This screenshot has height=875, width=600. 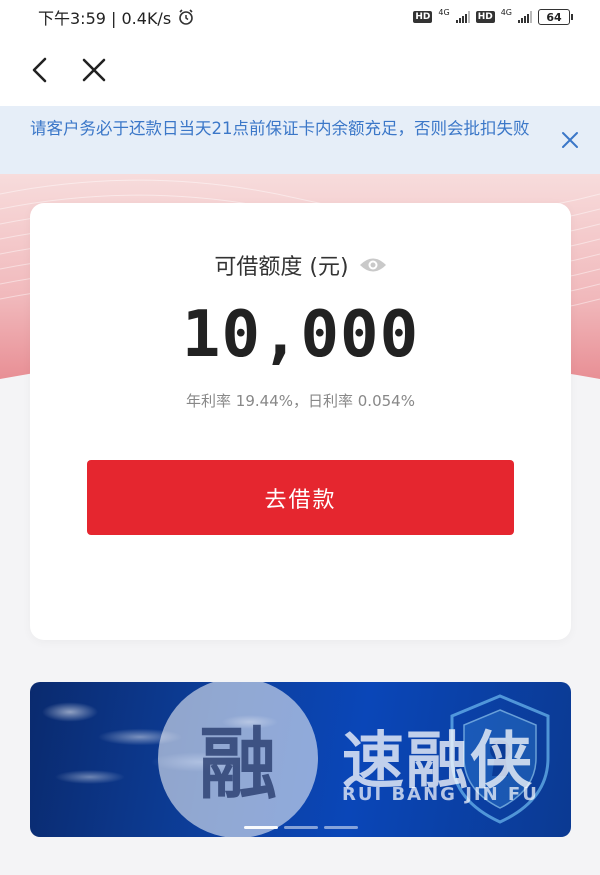 What do you see at coordinates (373, 265) in the screenshot?
I see `eye-icon` at bounding box center [373, 265].